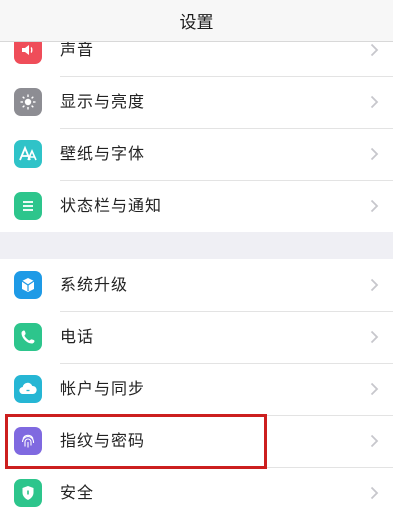  Describe the element at coordinates (196, 285) in the screenshot. I see `settings-item-system-update: 系统升级` at that location.